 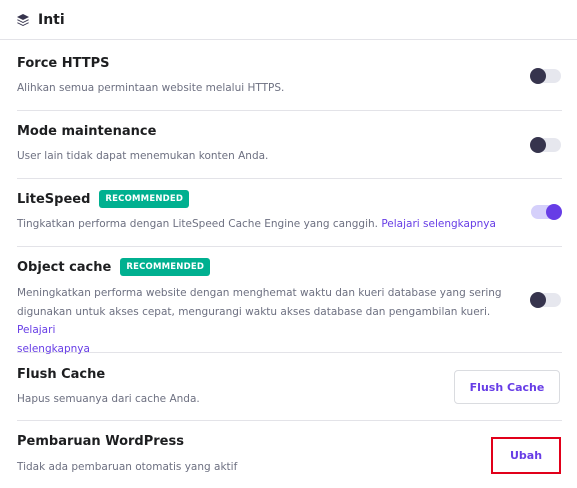 I want to click on setting-description: Tidak ada pembaruan otomatis yang aktif, so click(x=127, y=467).